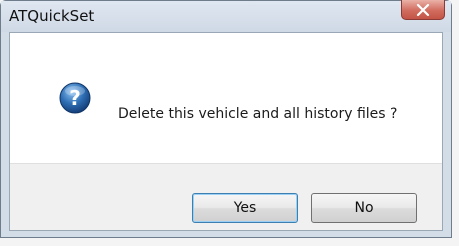 This screenshot has height=246, width=459. I want to click on close-button, so click(423, 10).